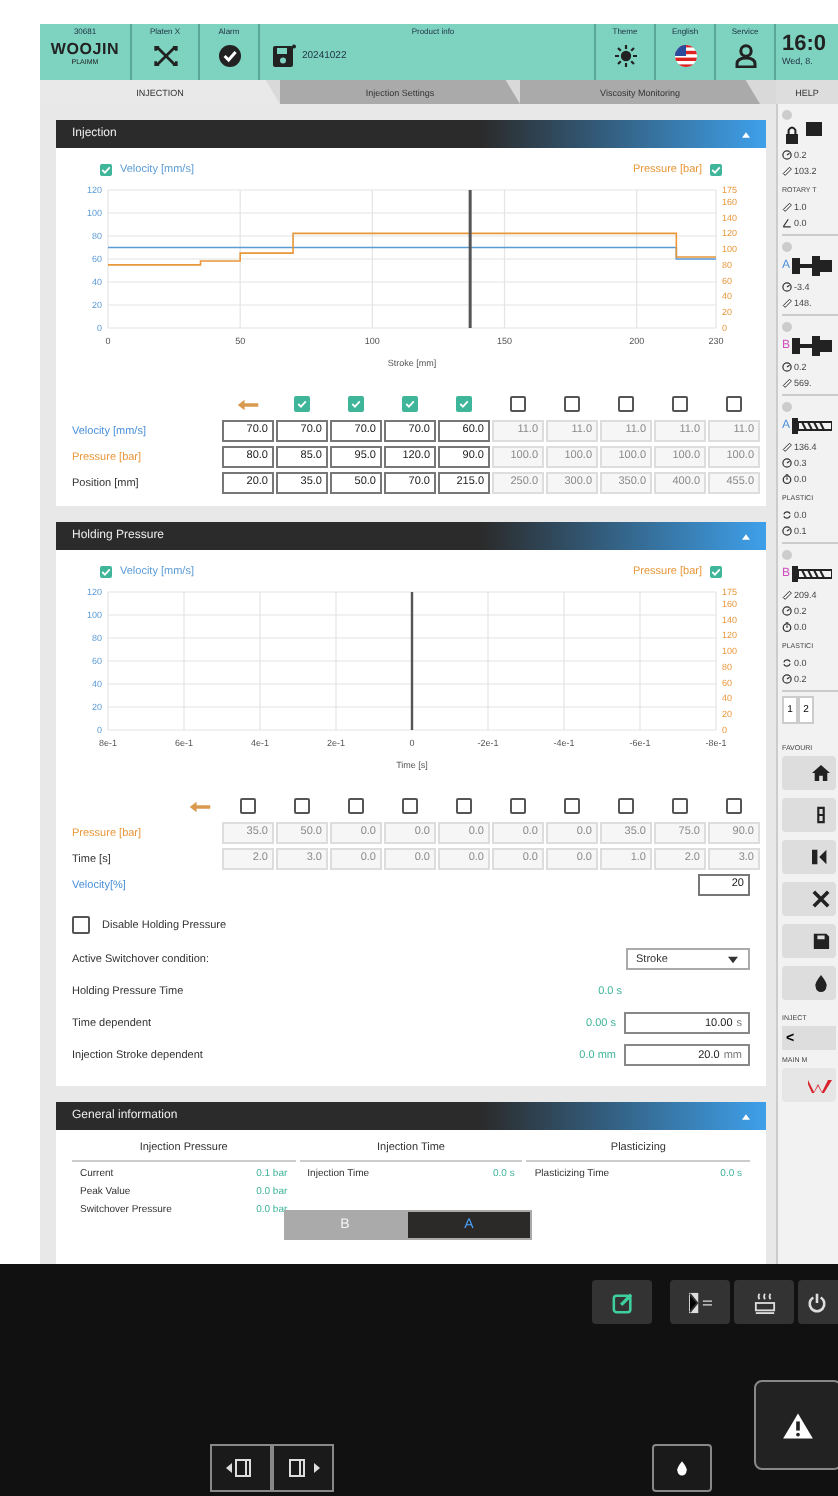  I want to click on mold-icon, so click(700, 1302).